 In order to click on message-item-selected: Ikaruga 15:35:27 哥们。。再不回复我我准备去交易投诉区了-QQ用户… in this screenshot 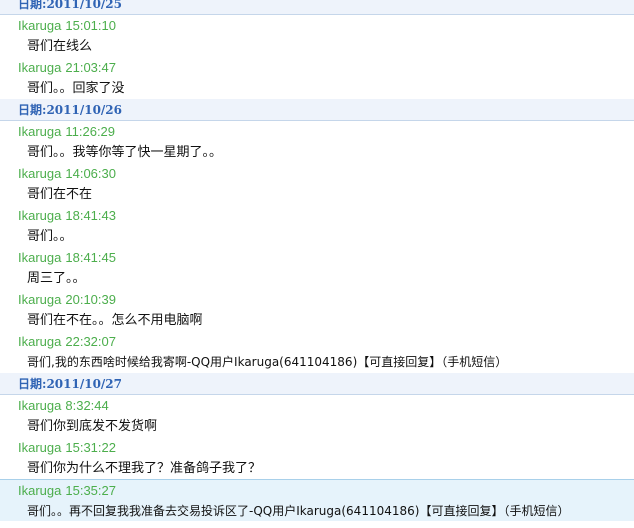, I will do `click(317, 500)`.